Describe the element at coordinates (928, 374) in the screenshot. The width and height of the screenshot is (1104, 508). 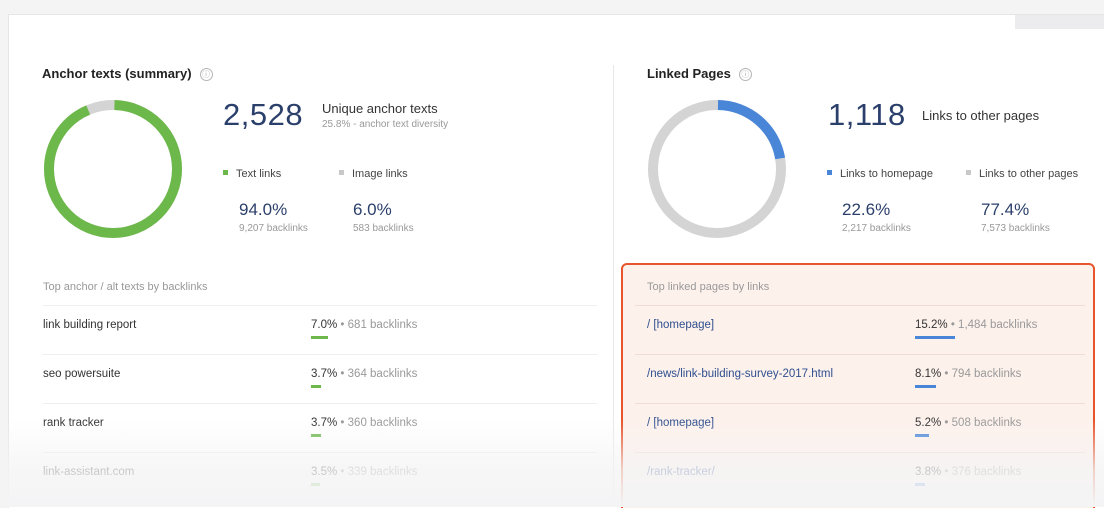
I see `linked-row-percent: 8.1%` at that location.